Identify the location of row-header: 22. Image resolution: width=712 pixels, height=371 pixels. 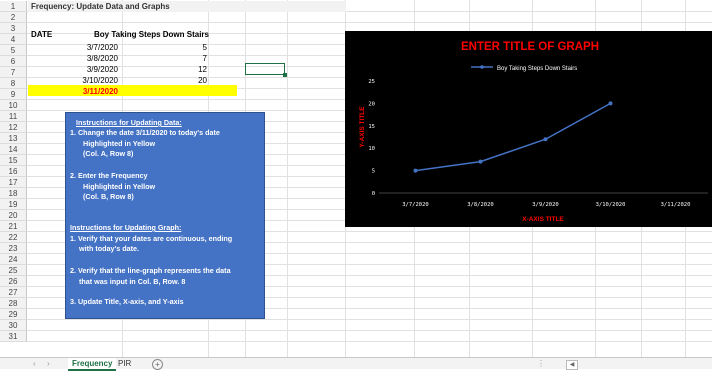
(13, 237).